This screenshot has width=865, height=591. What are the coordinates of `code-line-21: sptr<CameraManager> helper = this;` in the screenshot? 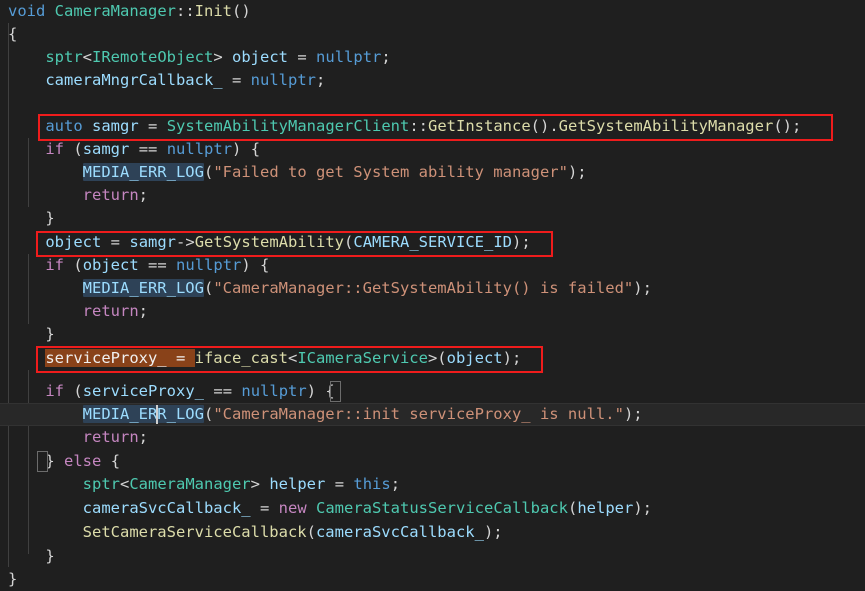 It's located at (432, 484).